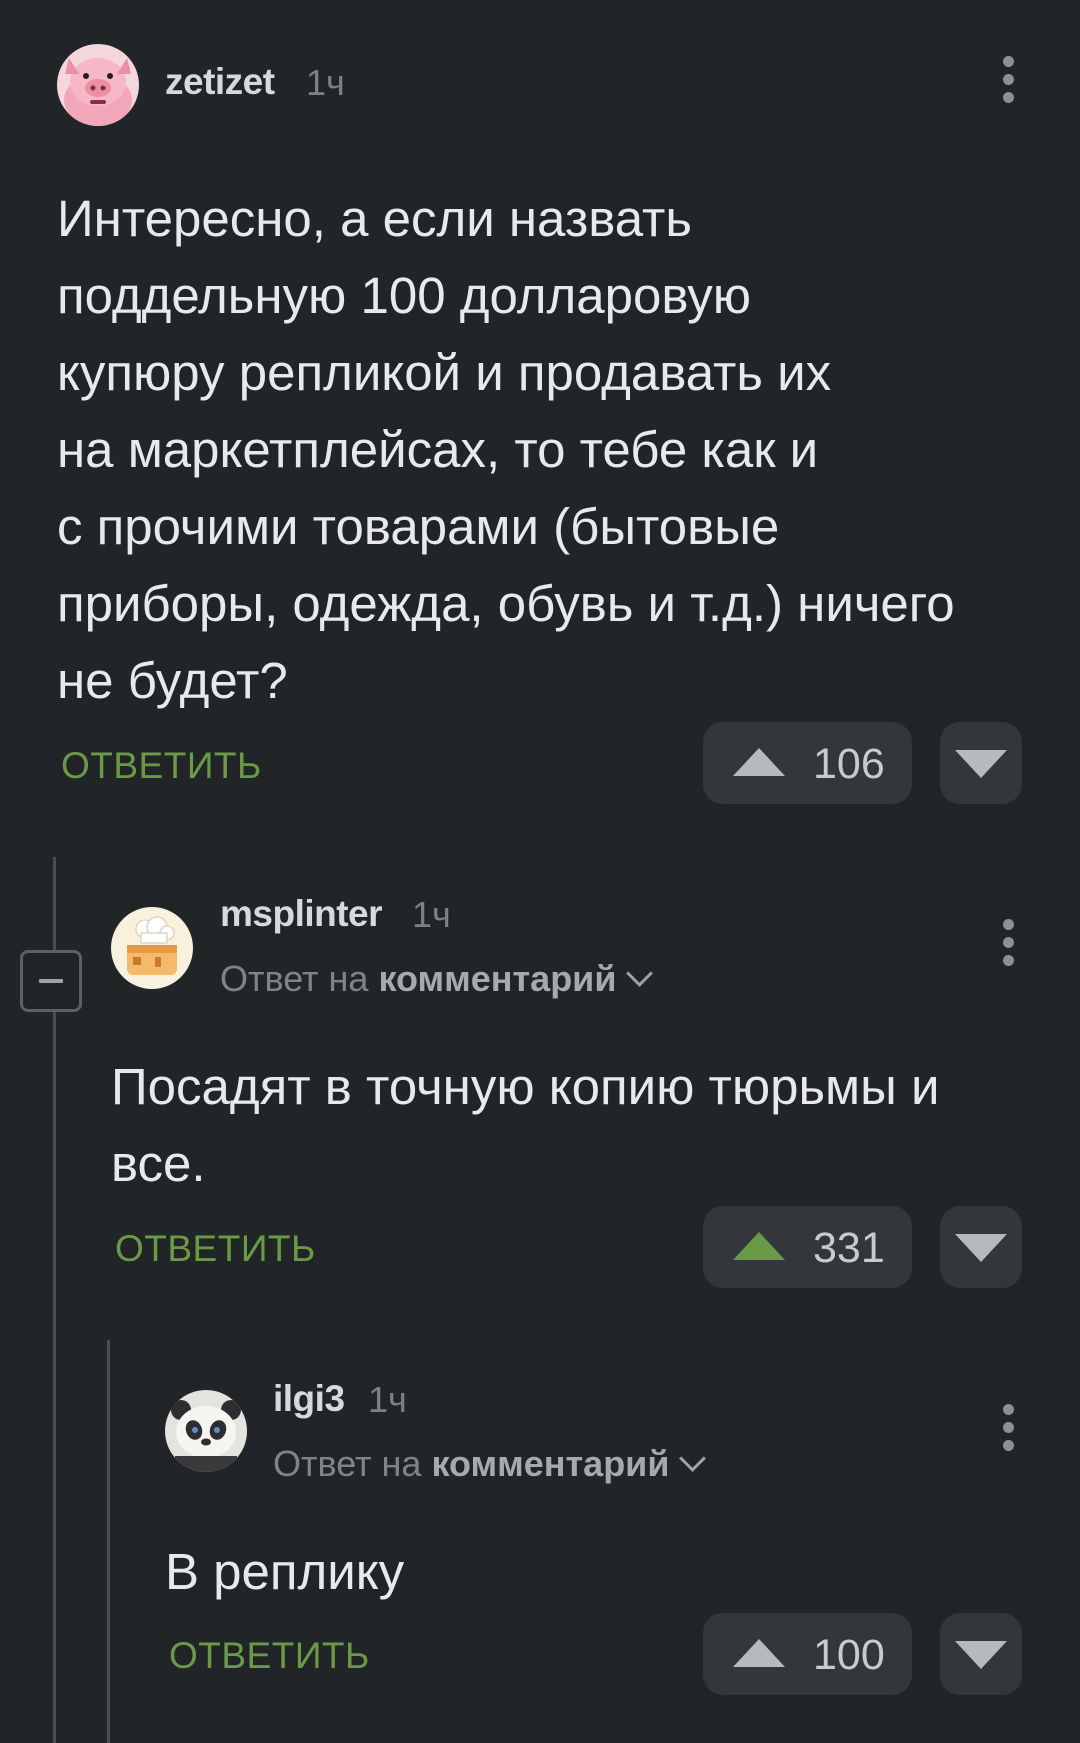  What do you see at coordinates (807, 1247) in the screenshot?
I see `upvote-button: 331` at bounding box center [807, 1247].